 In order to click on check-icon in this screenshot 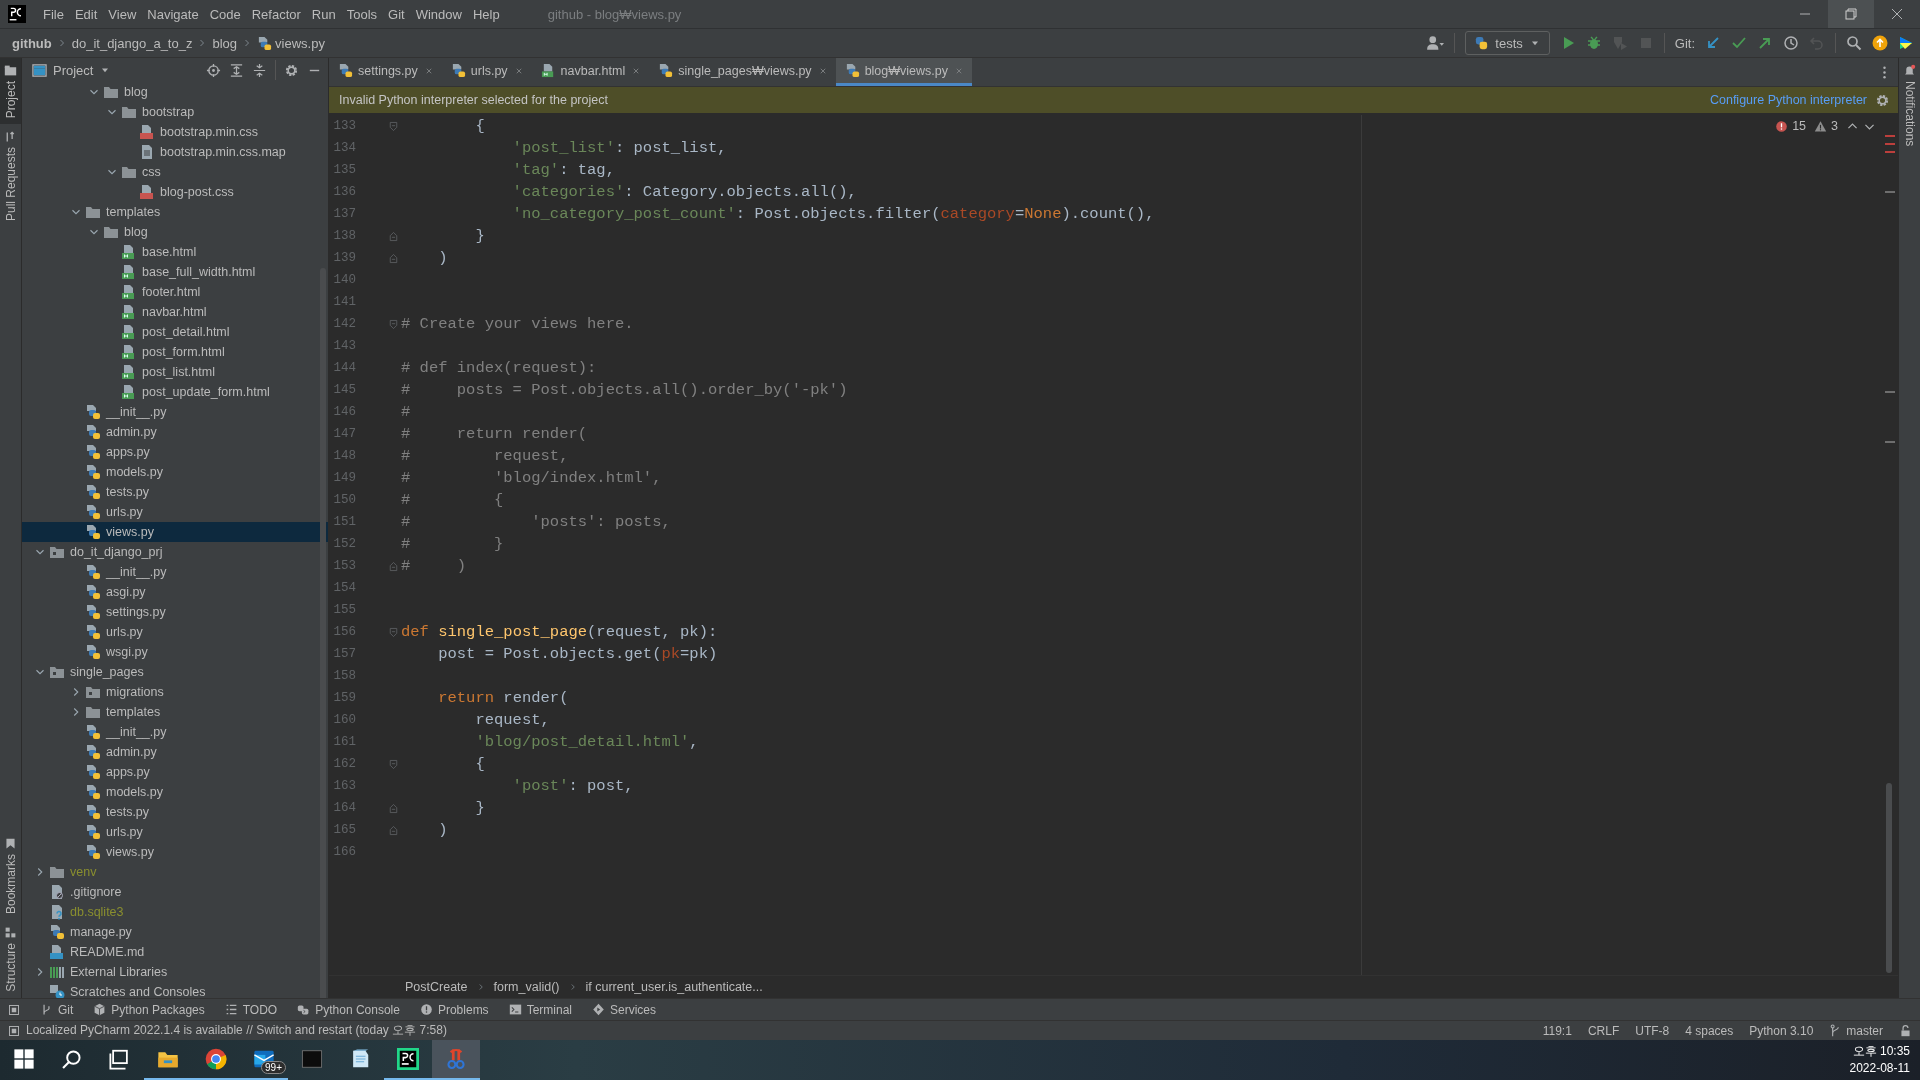, I will do `click(1739, 43)`.